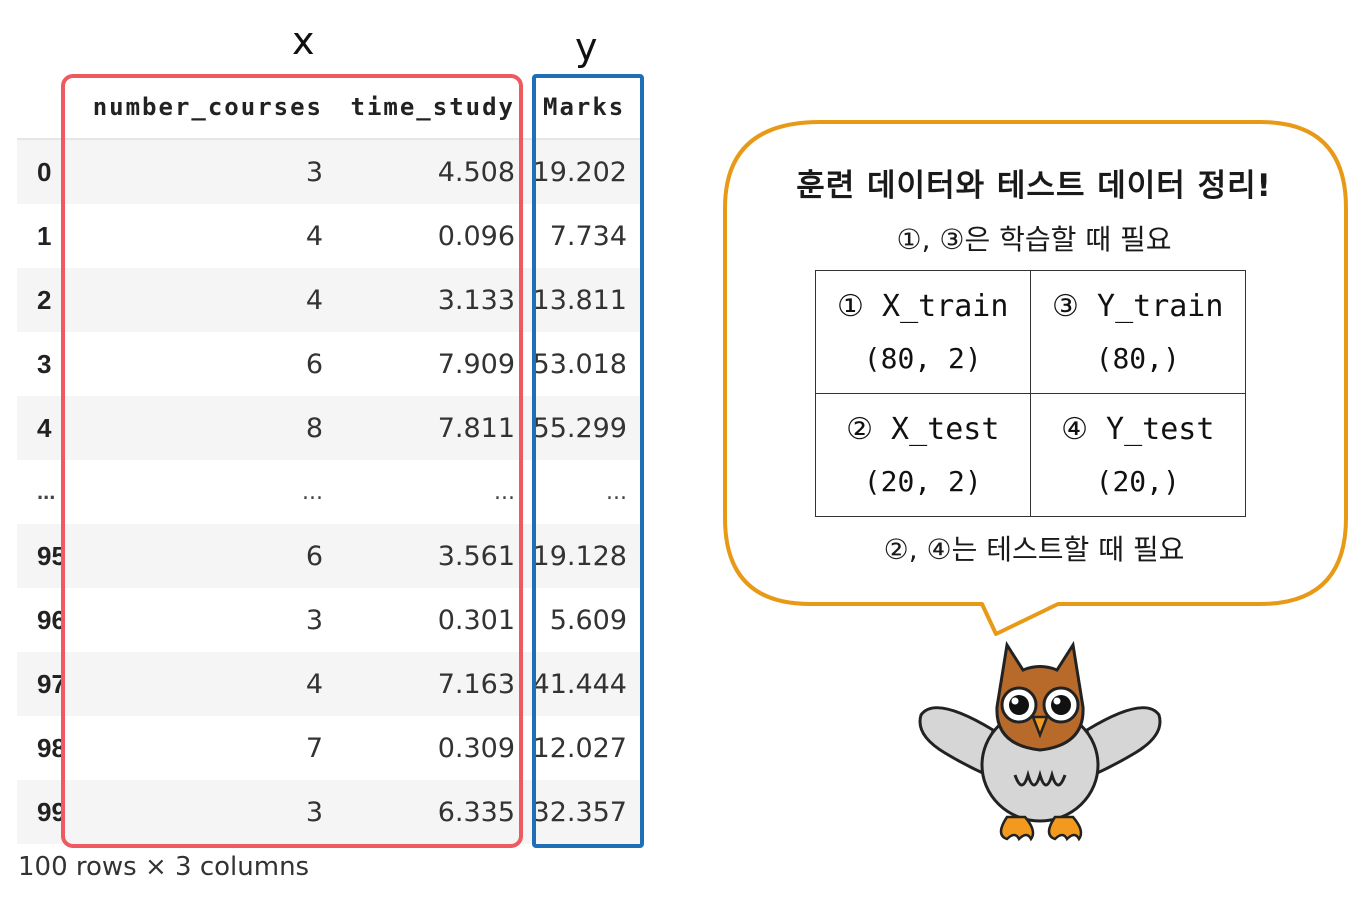 The width and height of the screenshot is (1351, 897). I want to click on y-test-label: ④ Y_test, so click(1138, 429).